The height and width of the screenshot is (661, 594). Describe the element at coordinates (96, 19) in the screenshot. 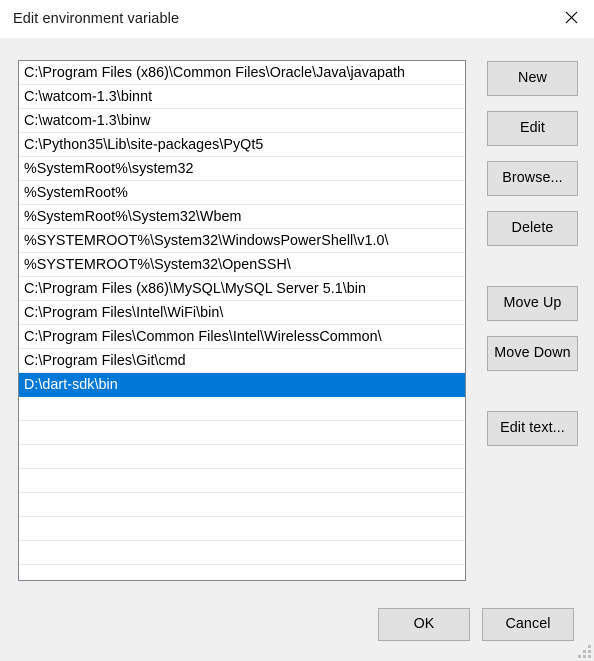

I see `window-title: Edit environment variable` at that location.